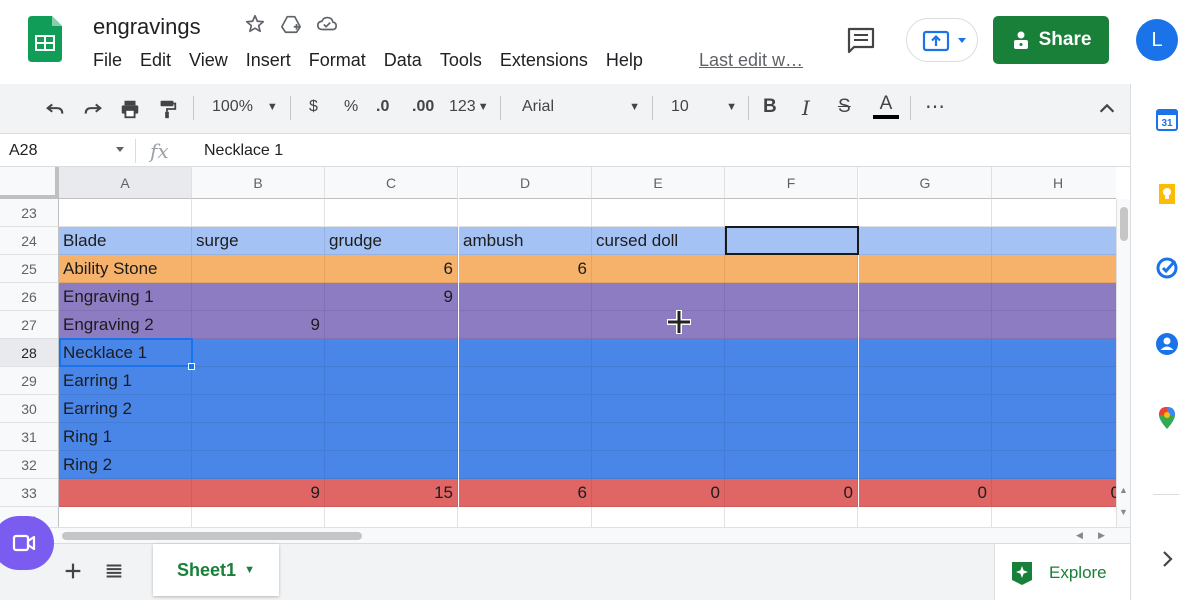  What do you see at coordinates (1167, 559) in the screenshot?
I see `chevron-right-icon` at bounding box center [1167, 559].